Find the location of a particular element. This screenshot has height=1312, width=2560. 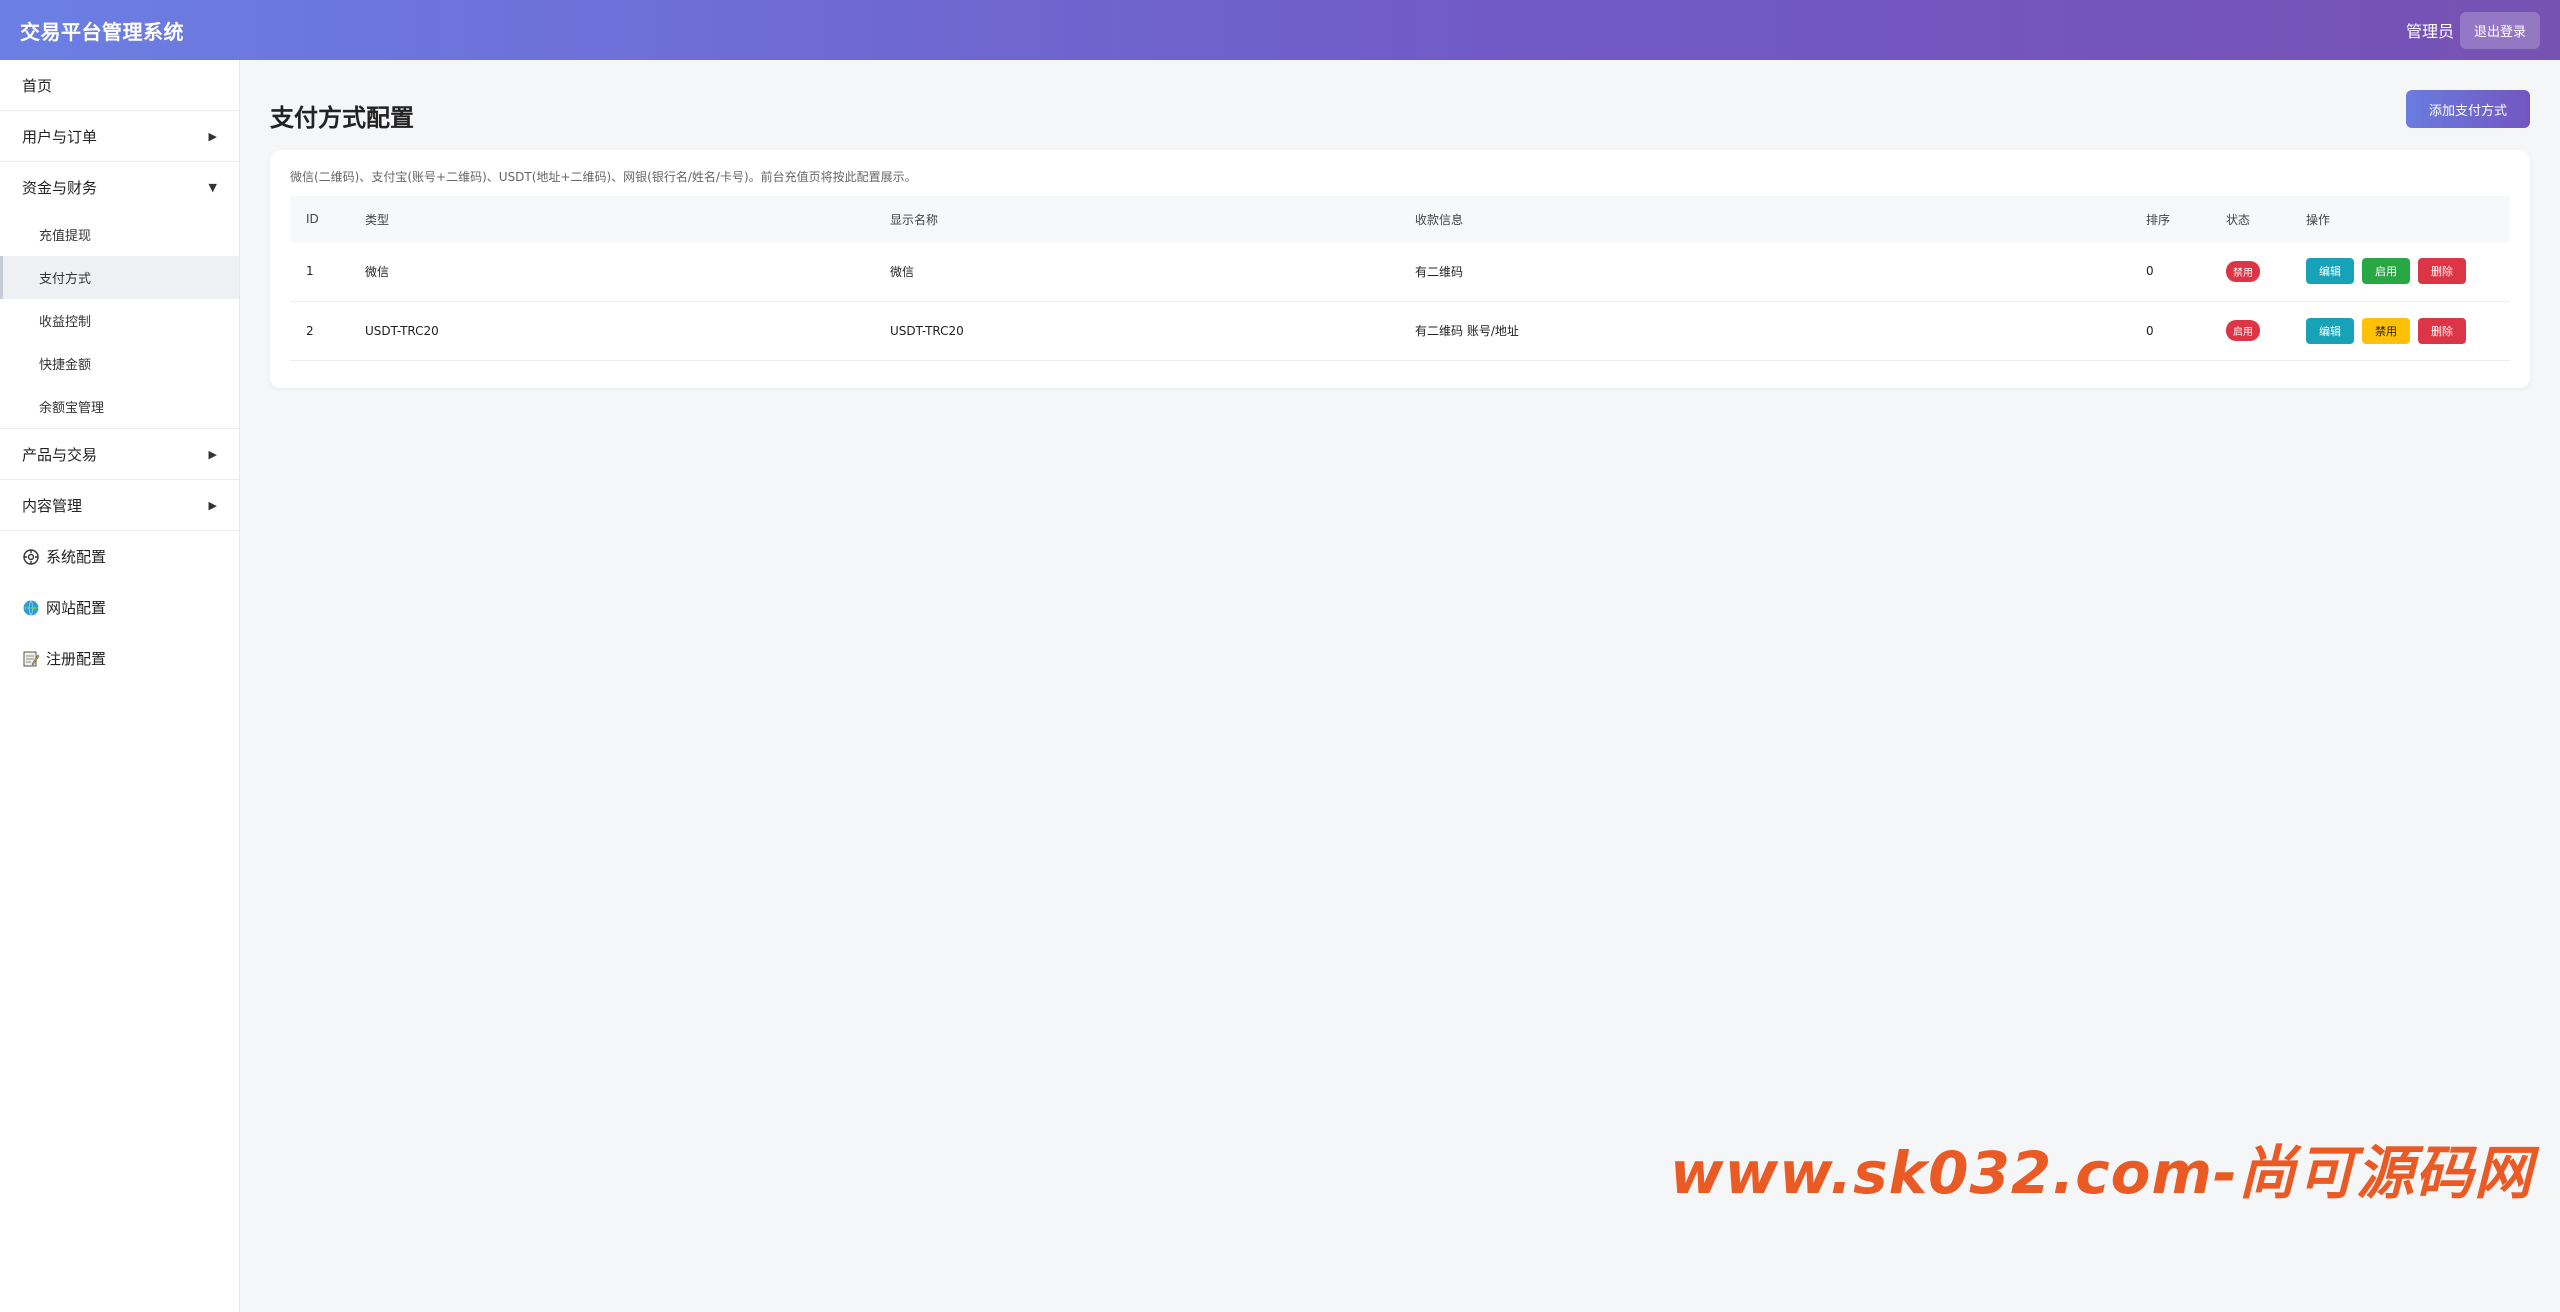

row-actions: 编辑 启用 删除 is located at coordinates (2408, 271).